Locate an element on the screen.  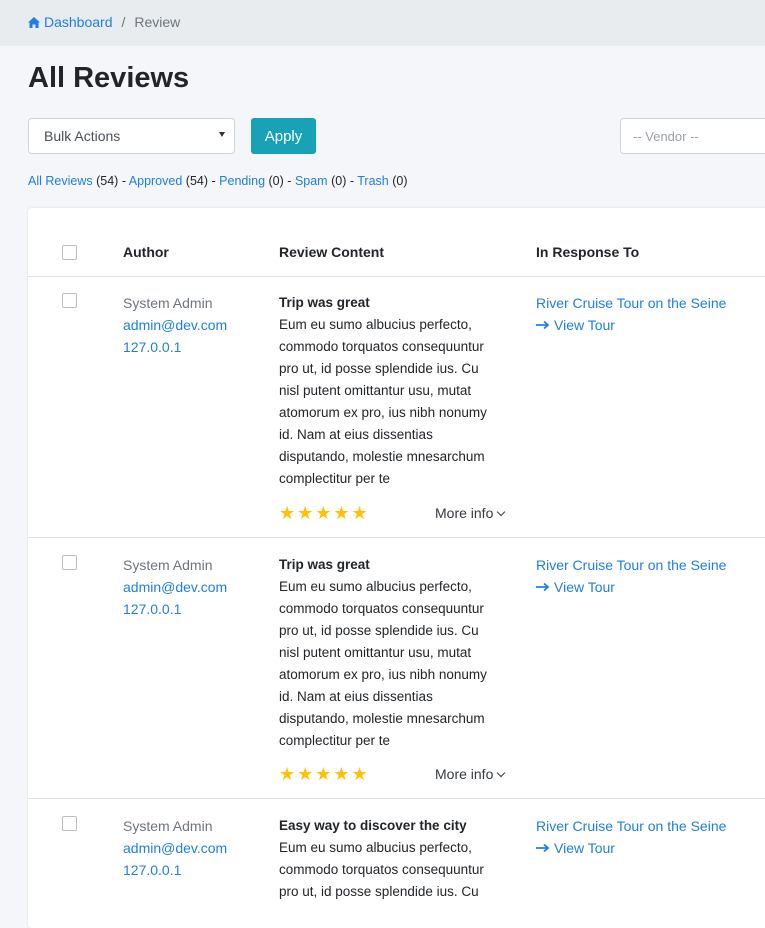
filter-all-count: (54) is located at coordinates (107, 181).